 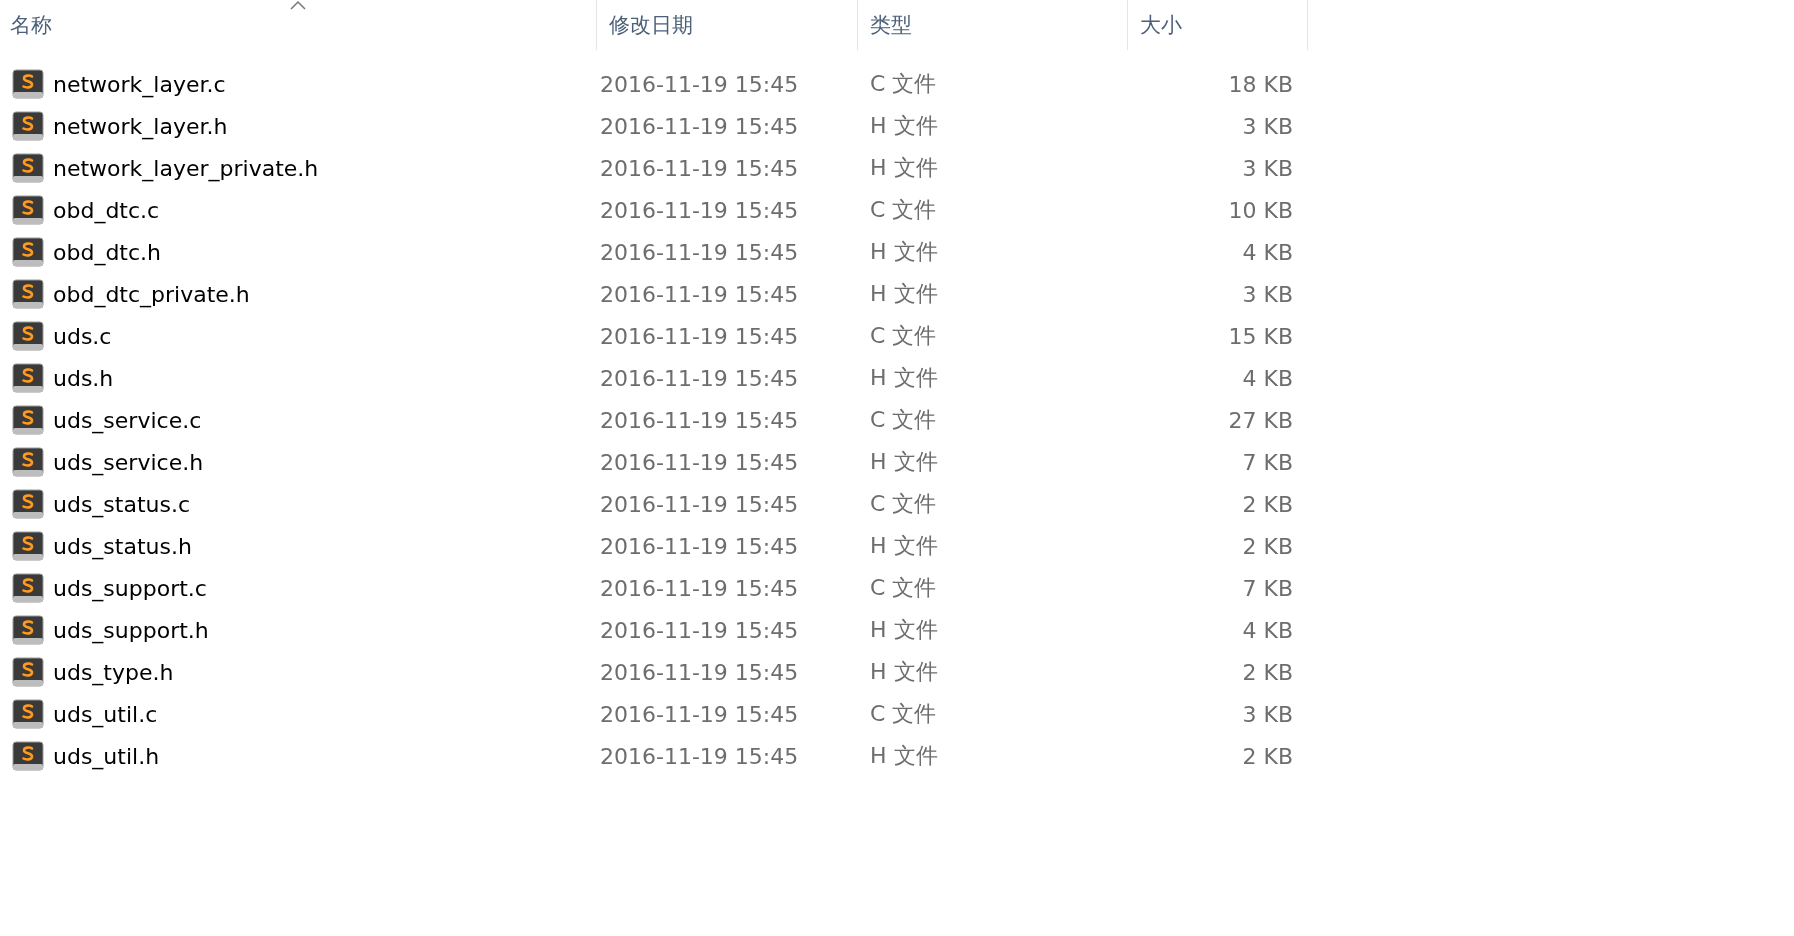 What do you see at coordinates (298, 25) in the screenshot?
I see `column-header: 名称` at bounding box center [298, 25].